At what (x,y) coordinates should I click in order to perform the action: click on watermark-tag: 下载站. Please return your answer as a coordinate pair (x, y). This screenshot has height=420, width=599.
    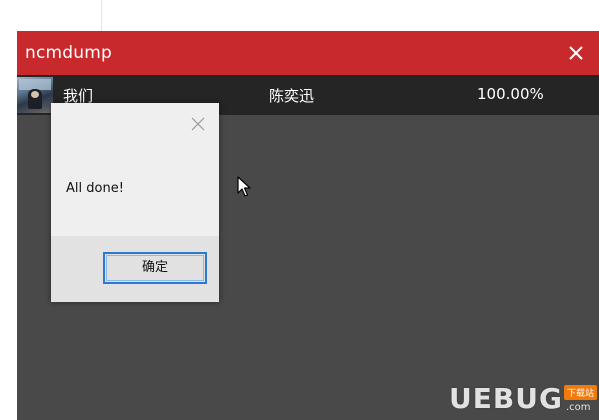
    Looking at the image, I should click on (581, 392).